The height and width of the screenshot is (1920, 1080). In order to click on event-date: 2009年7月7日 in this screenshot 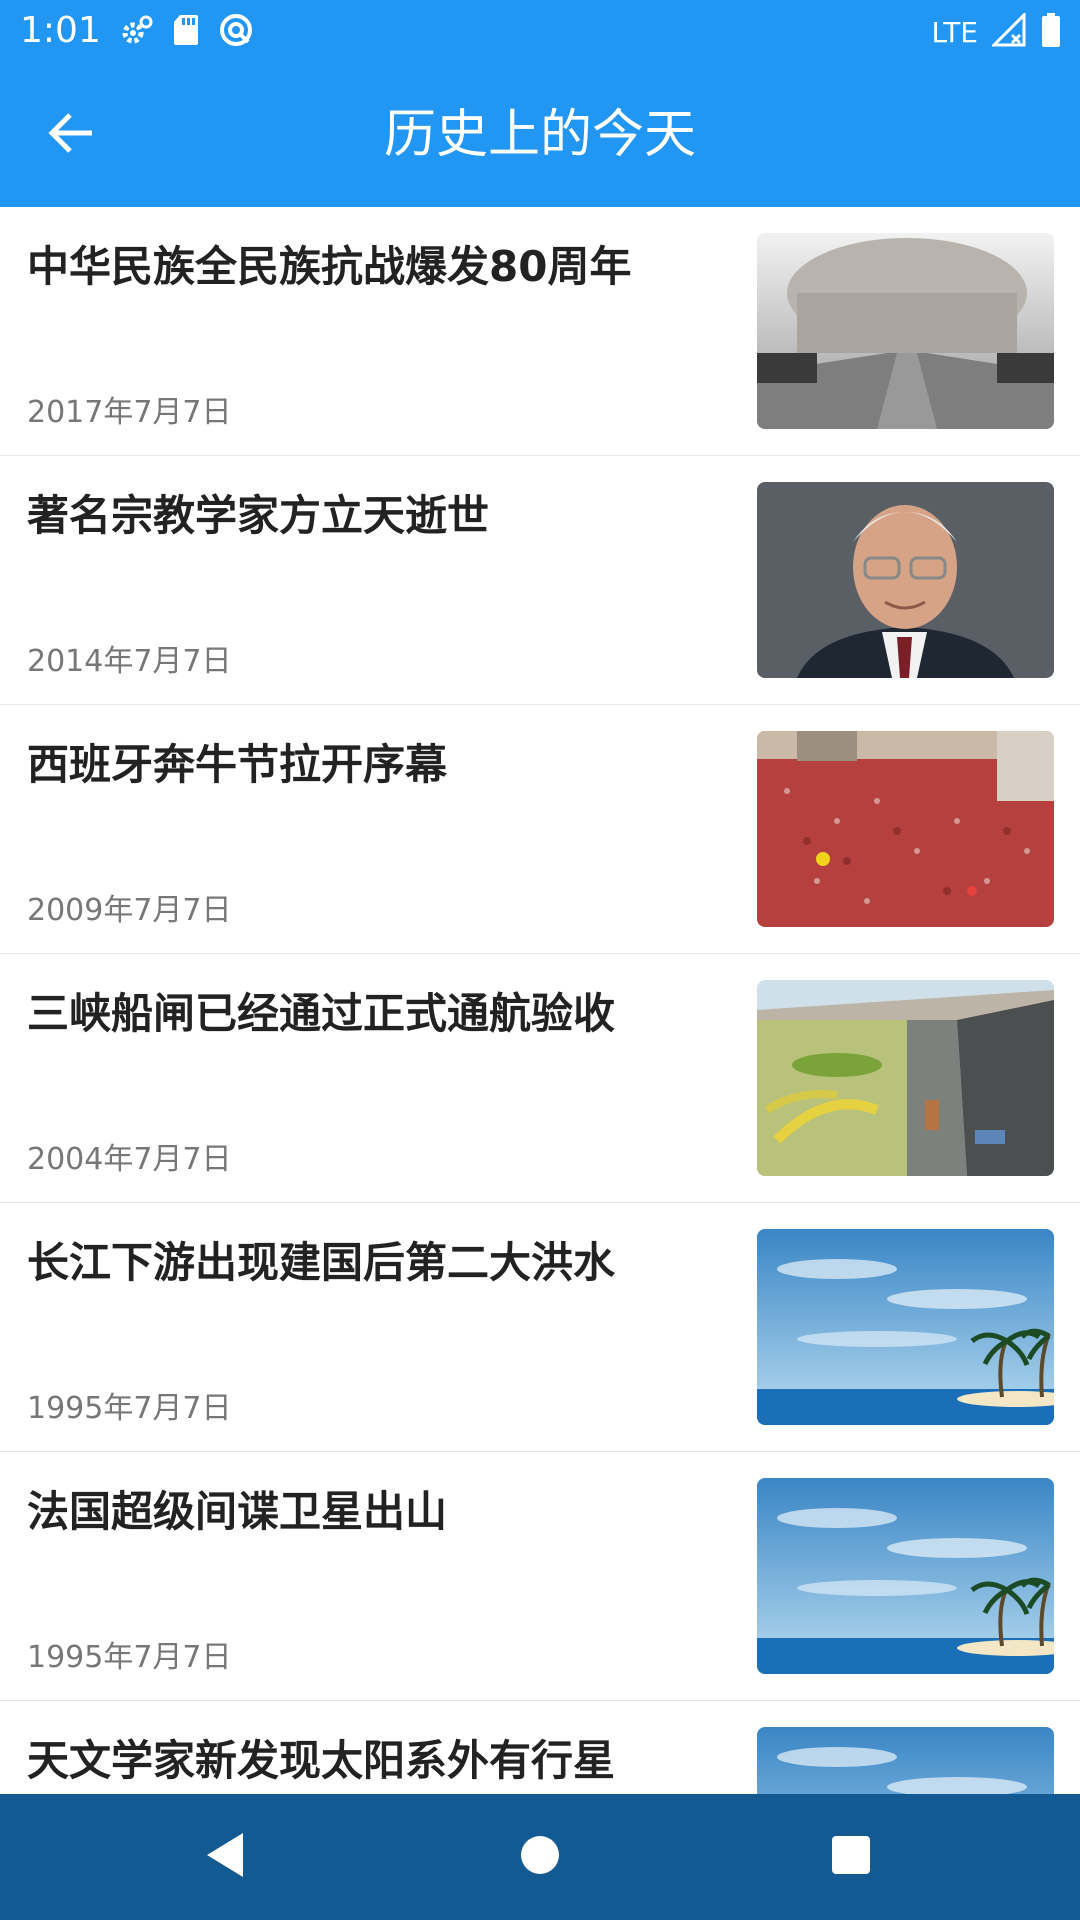, I will do `click(129, 910)`.